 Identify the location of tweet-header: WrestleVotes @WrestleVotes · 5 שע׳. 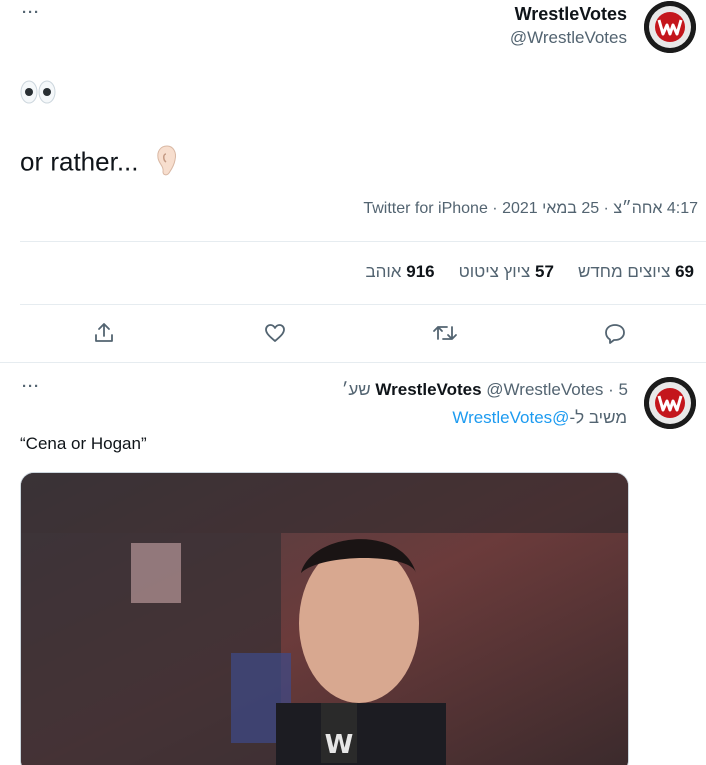
(484, 389).